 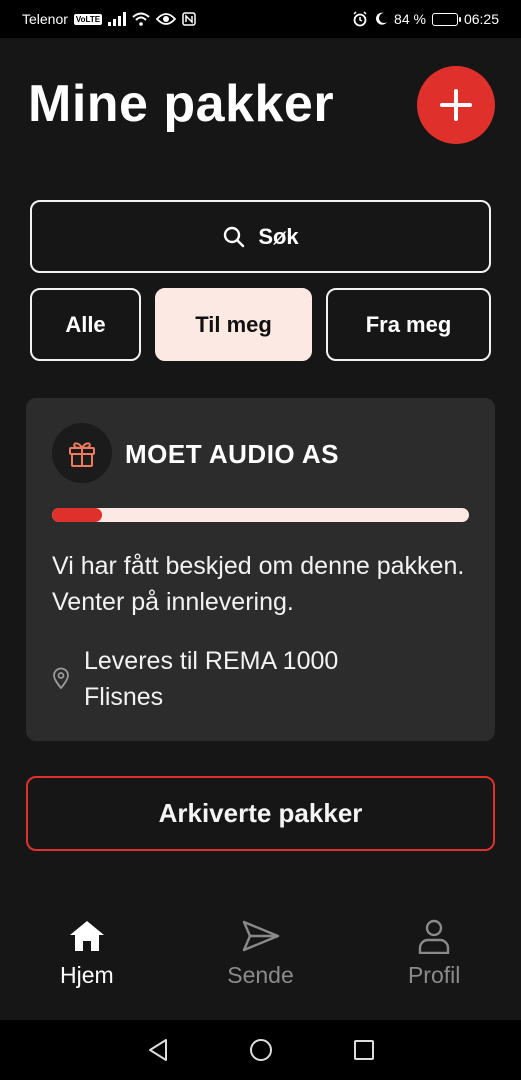 What do you see at coordinates (189, 19) in the screenshot?
I see `nfc-icon` at bounding box center [189, 19].